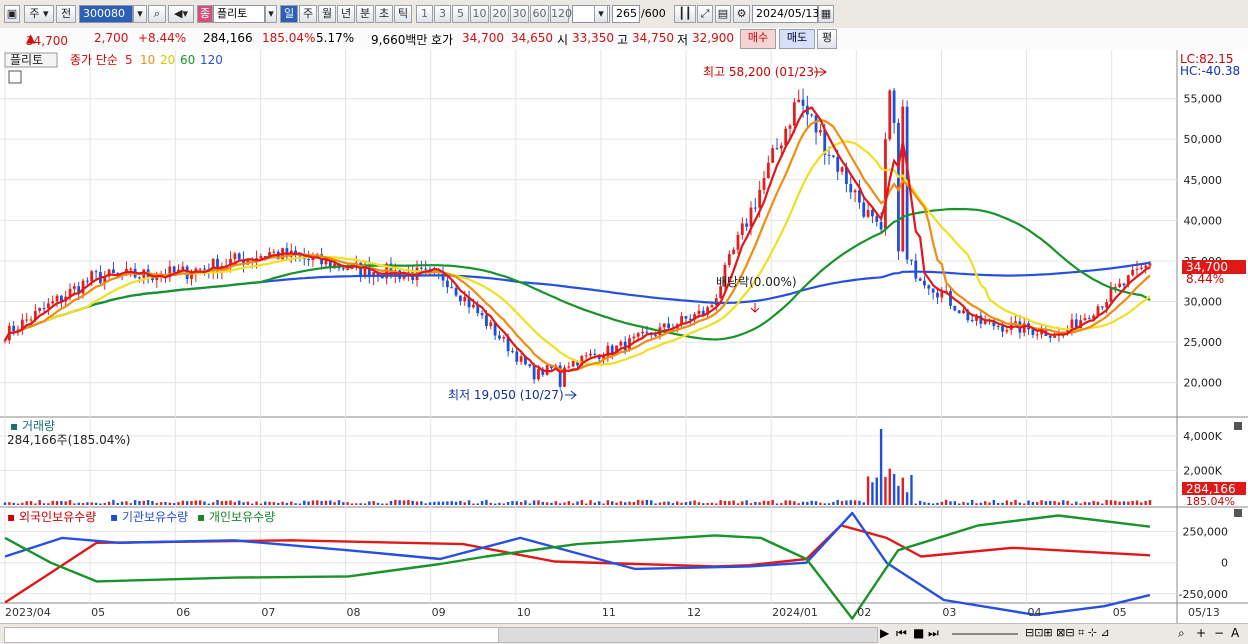 This screenshot has height=644, width=1248. I want to click on period-tab-5: 초, so click(384, 14).